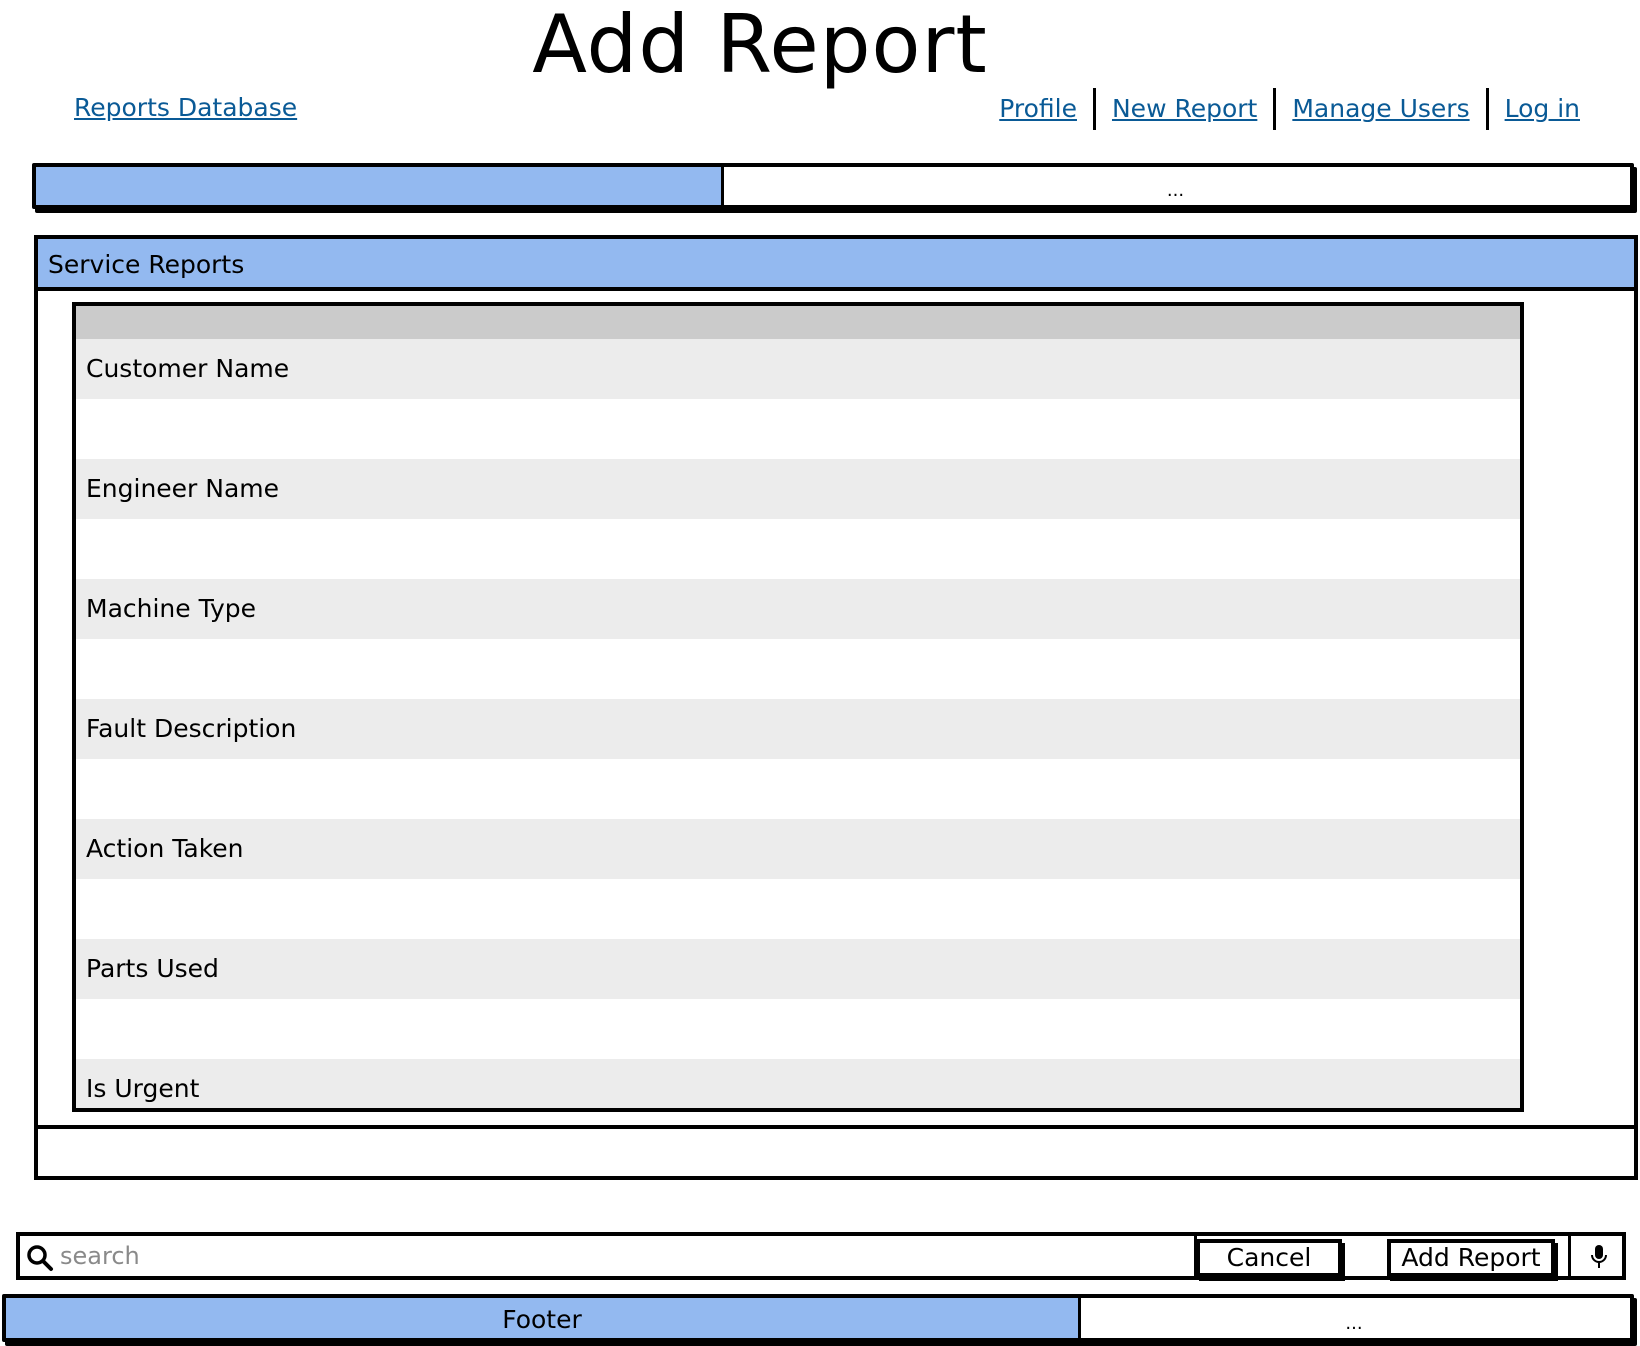 Image resolution: width=1640 pixels, height=1346 pixels. Describe the element at coordinates (798, 489) in the screenshot. I see `field-label: Engineer Name` at that location.